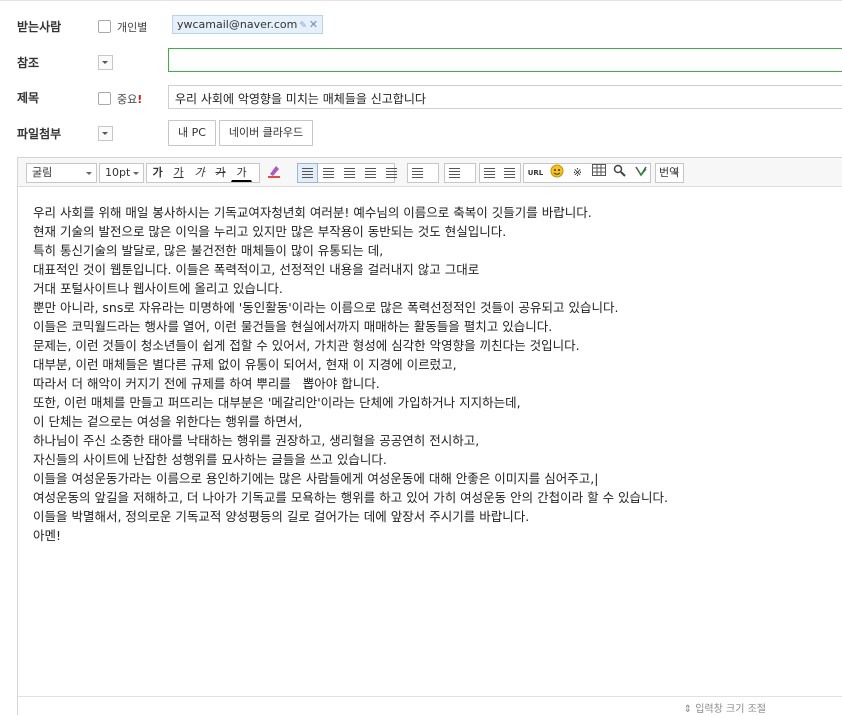 The height and width of the screenshot is (715, 842). What do you see at coordinates (489, 173) in the screenshot?
I see `outdent-icon` at bounding box center [489, 173].